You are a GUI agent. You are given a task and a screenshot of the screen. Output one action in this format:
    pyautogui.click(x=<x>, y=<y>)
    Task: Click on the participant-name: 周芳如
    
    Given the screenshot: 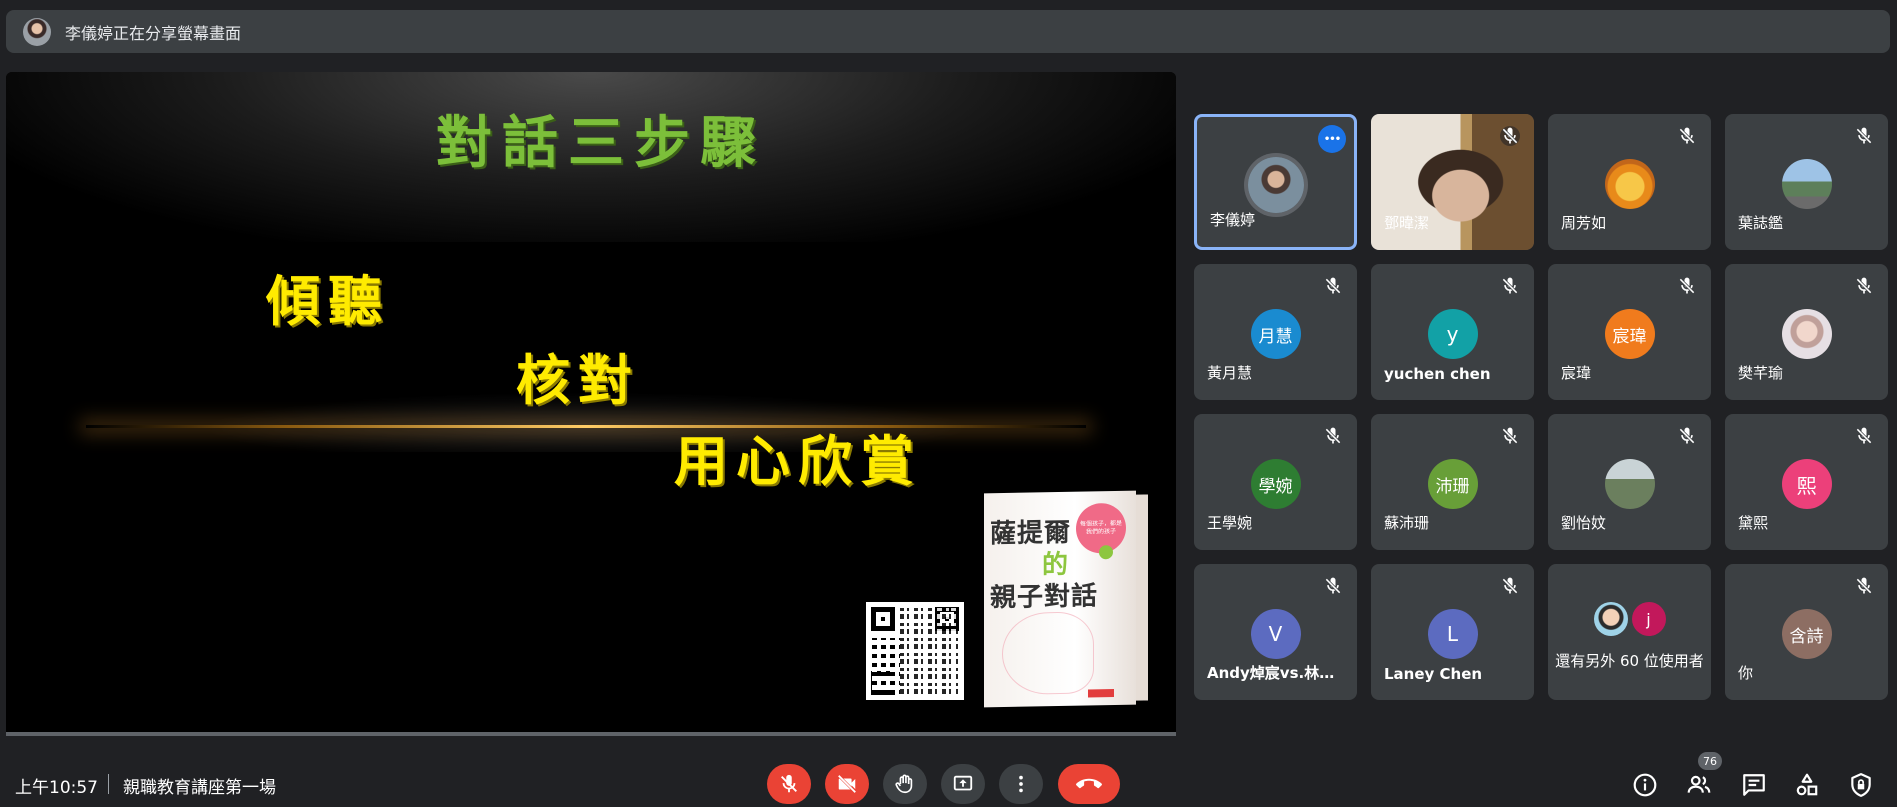 What is the action you would take?
    pyautogui.click(x=1584, y=223)
    